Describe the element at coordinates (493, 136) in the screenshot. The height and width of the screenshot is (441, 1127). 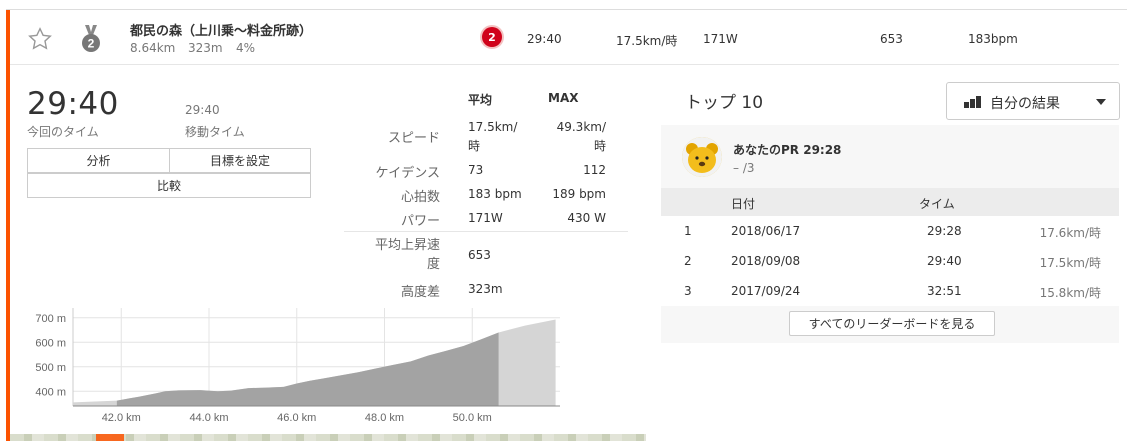
I see `speed-avg: 17.5km/ 時` at that location.